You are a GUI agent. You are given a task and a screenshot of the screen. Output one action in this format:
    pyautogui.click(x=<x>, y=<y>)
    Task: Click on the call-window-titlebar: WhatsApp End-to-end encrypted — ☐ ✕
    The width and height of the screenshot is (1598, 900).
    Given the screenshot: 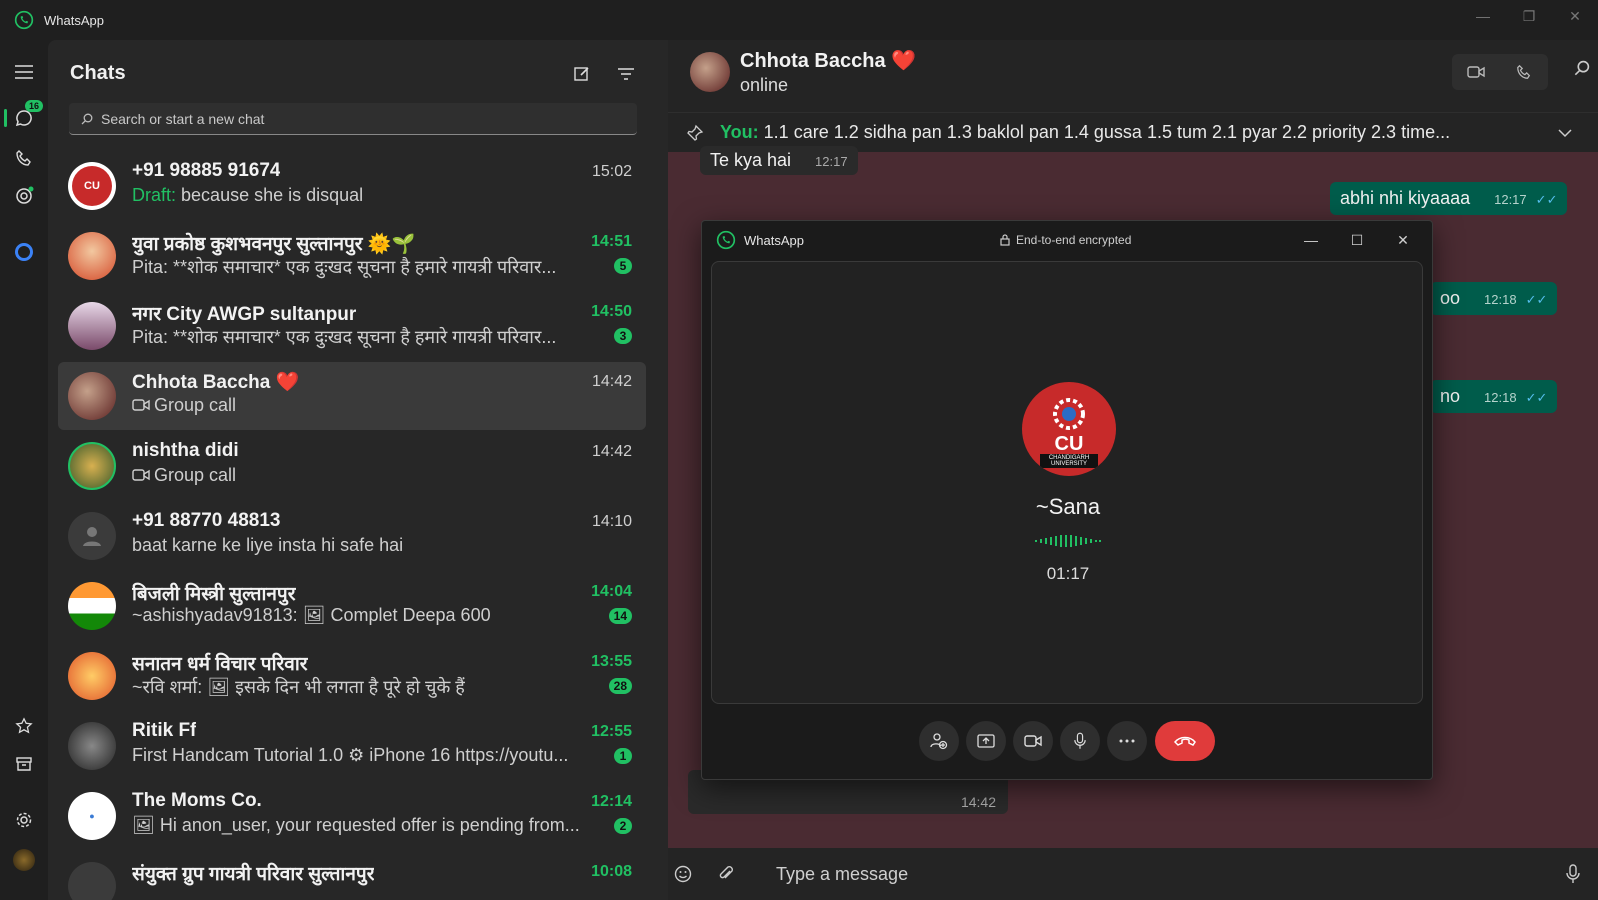 What is the action you would take?
    pyautogui.click(x=1067, y=240)
    